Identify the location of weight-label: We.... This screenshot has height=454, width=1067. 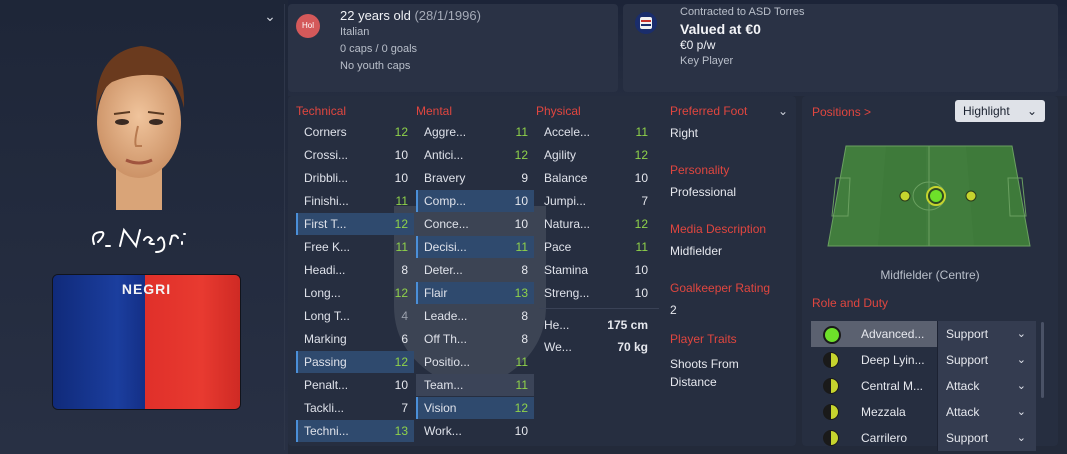
(558, 347).